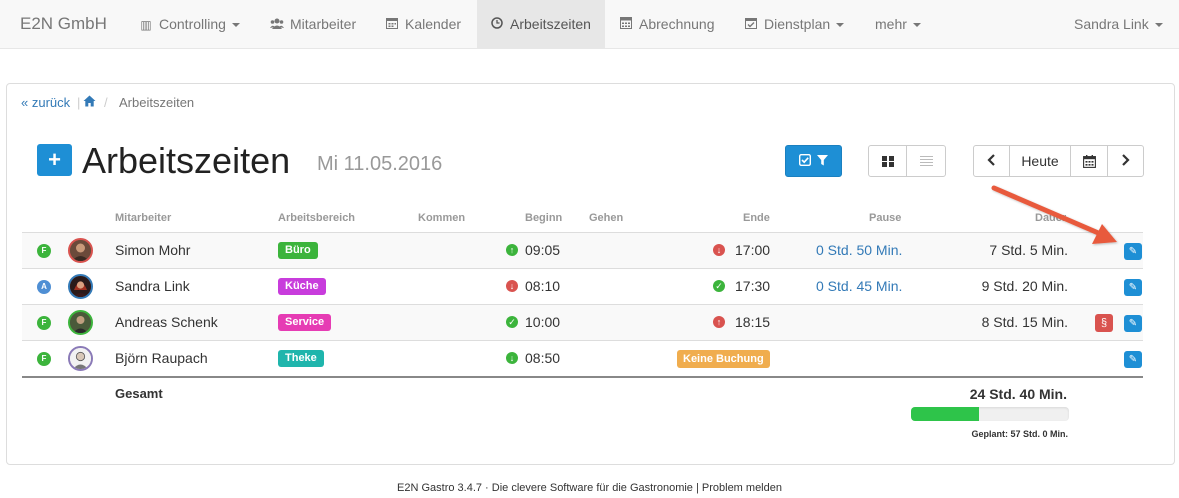 This screenshot has height=498, width=1179. I want to click on chevron-right-icon, so click(1125, 160).